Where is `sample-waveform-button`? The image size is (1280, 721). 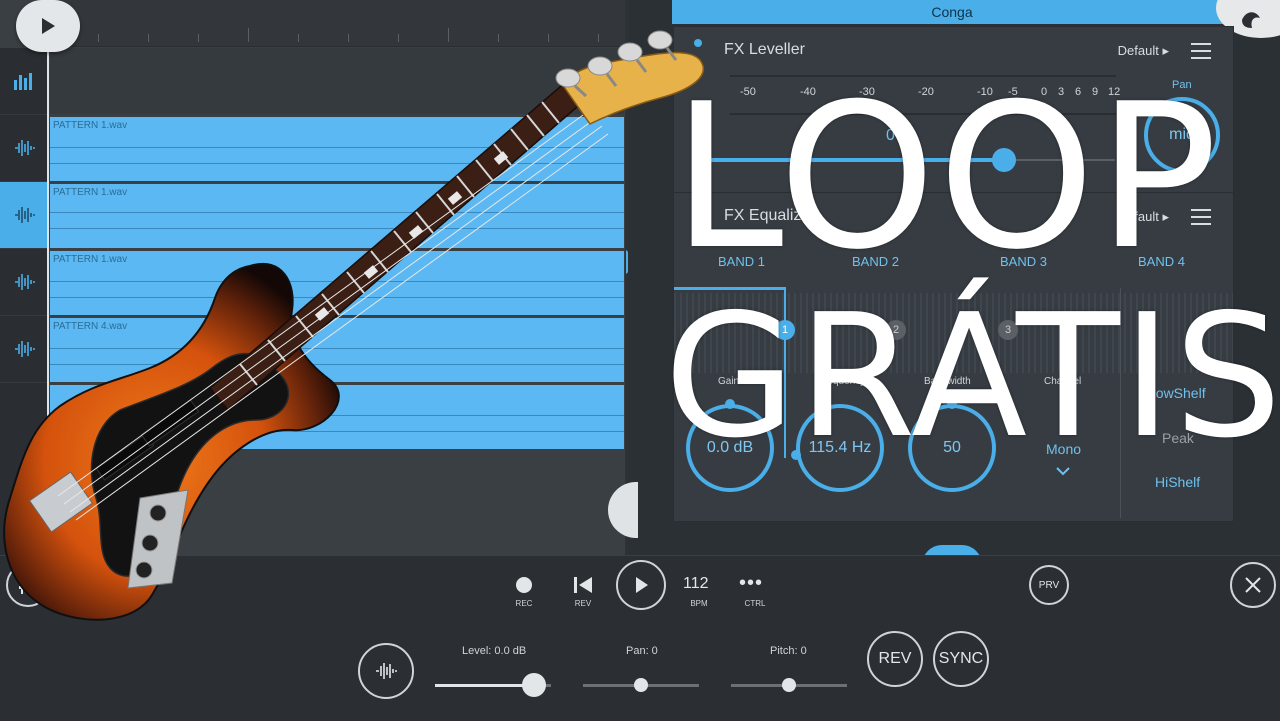
sample-waveform-button is located at coordinates (386, 671).